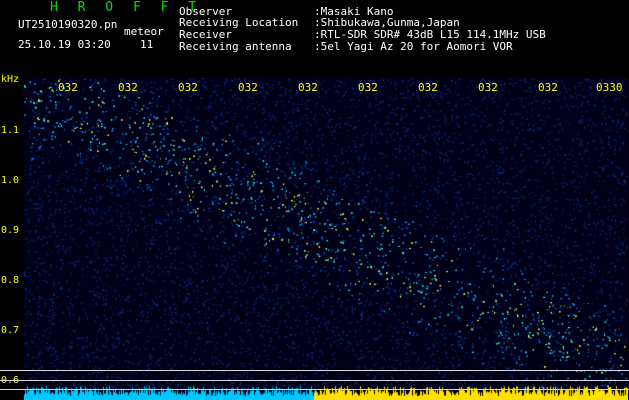  I want to click on datetime-label: 25.10.19 03:20, so click(64, 44).